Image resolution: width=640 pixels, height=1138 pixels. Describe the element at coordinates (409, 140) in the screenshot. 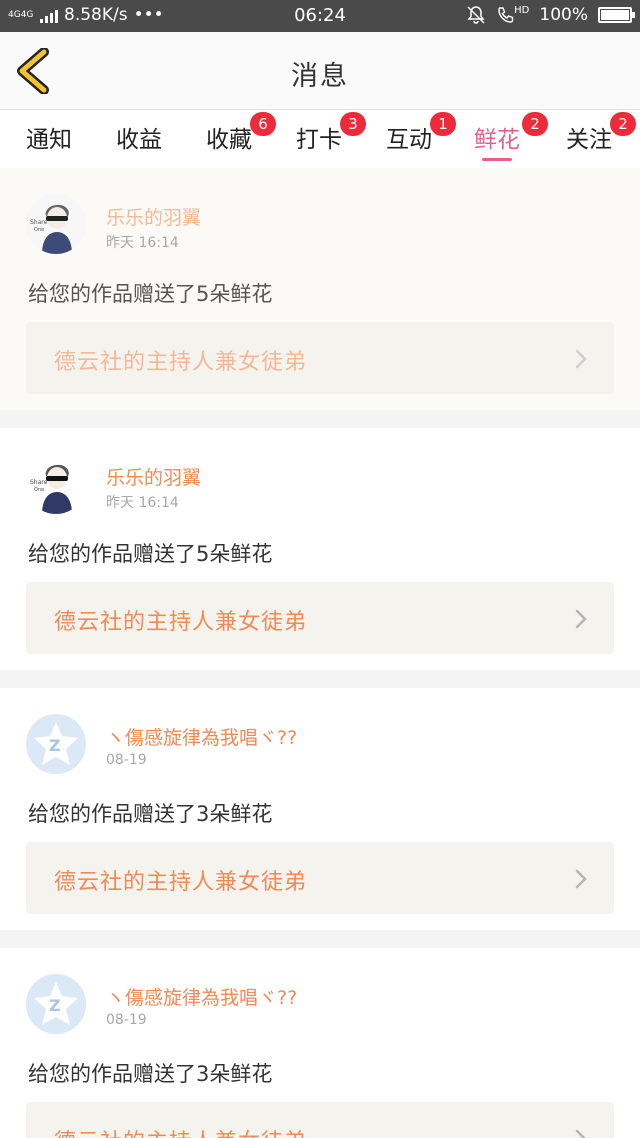

I see `tab-label: 互动` at that location.